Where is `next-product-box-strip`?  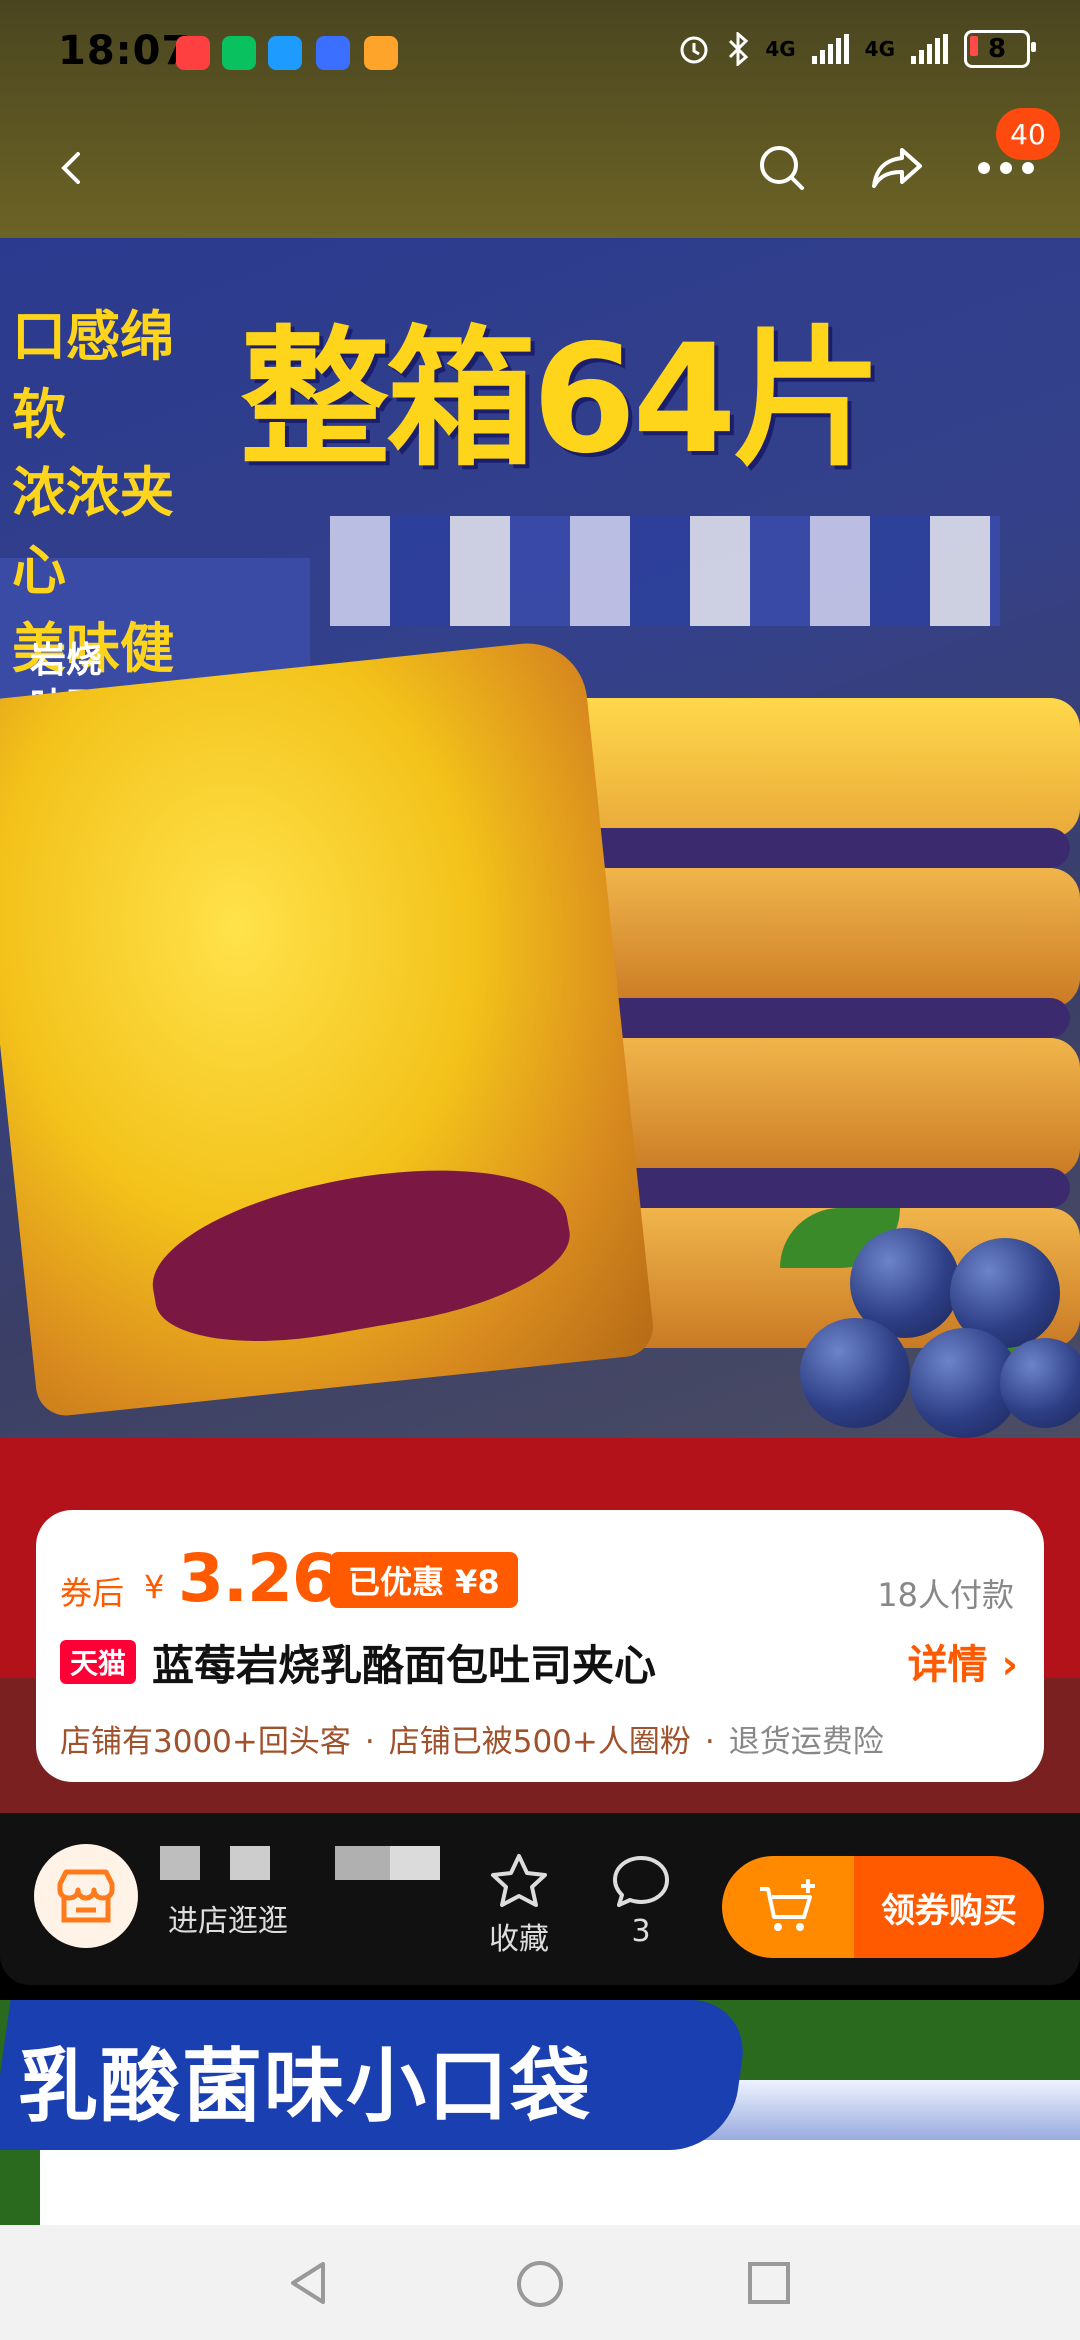 next-product-box-strip is located at coordinates (560, 2185).